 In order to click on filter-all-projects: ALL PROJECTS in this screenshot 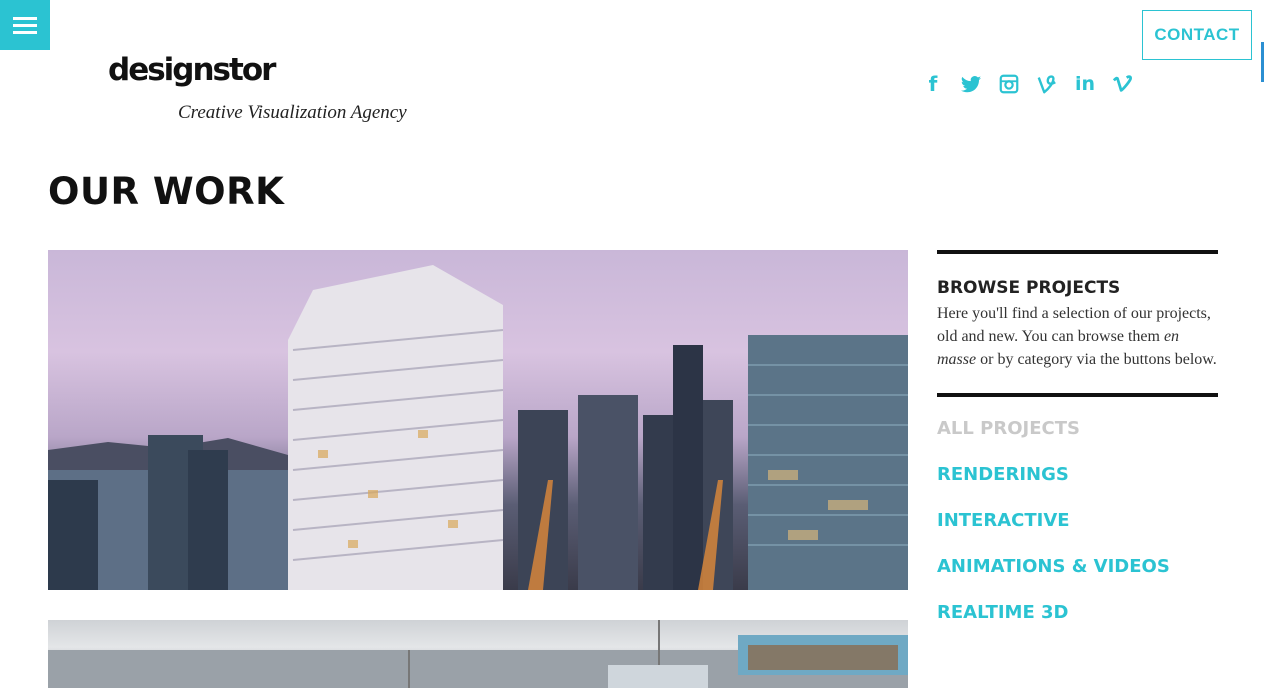, I will do `click(1077, 442)`.